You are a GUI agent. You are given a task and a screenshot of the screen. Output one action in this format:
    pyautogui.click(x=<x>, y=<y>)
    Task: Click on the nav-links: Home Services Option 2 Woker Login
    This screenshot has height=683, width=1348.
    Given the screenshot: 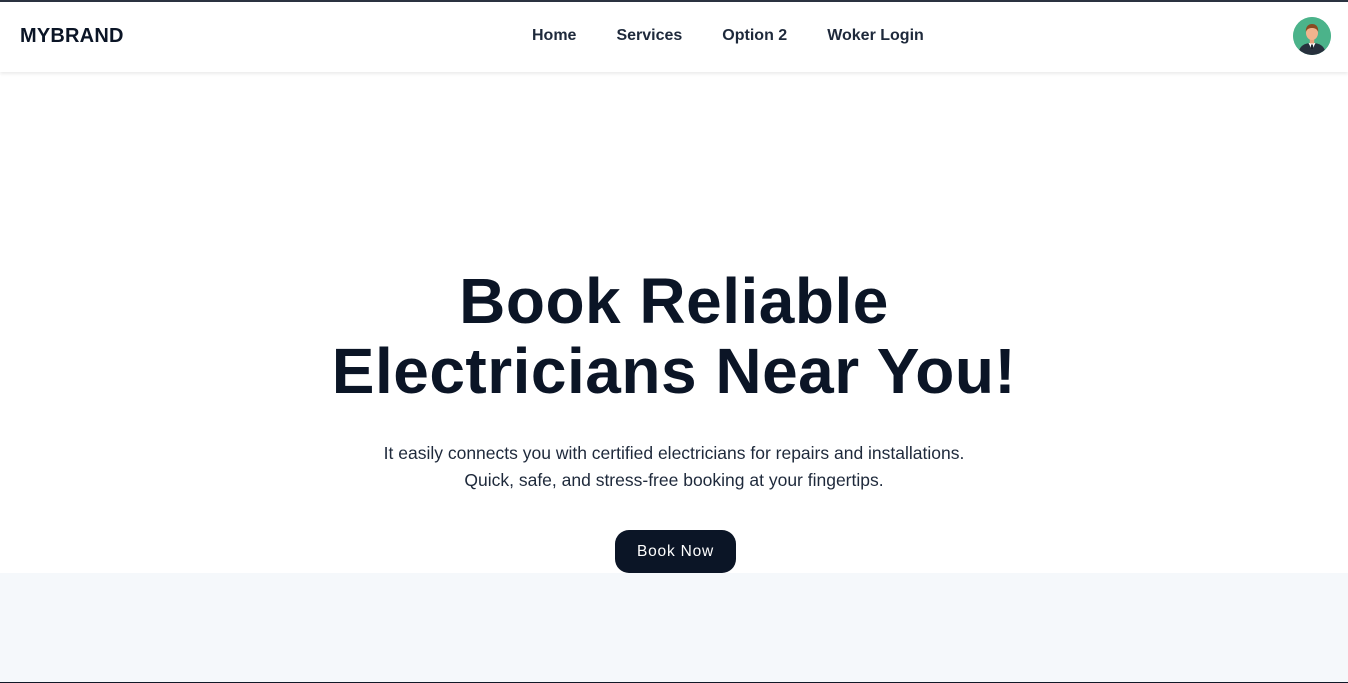 What is the action you would take?
    pyautogui.click(x=728, y=36)
    